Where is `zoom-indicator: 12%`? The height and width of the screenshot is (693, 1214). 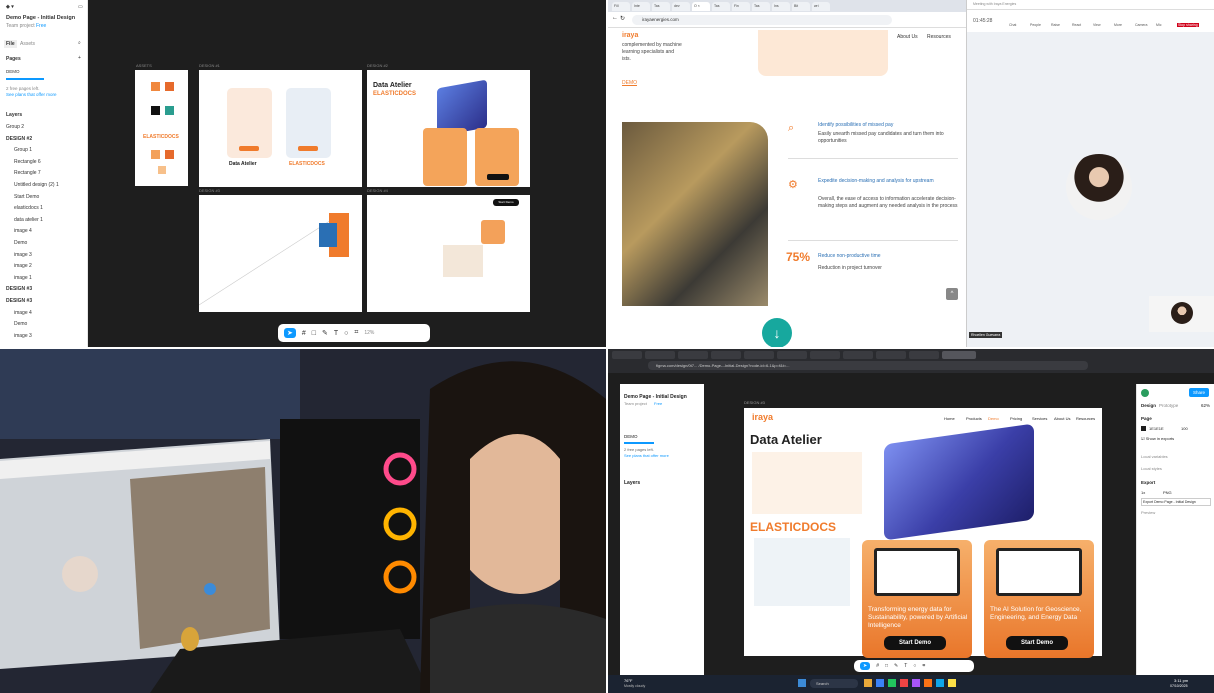 zoom-indicator: 12% is located at coordinates (369, 333).